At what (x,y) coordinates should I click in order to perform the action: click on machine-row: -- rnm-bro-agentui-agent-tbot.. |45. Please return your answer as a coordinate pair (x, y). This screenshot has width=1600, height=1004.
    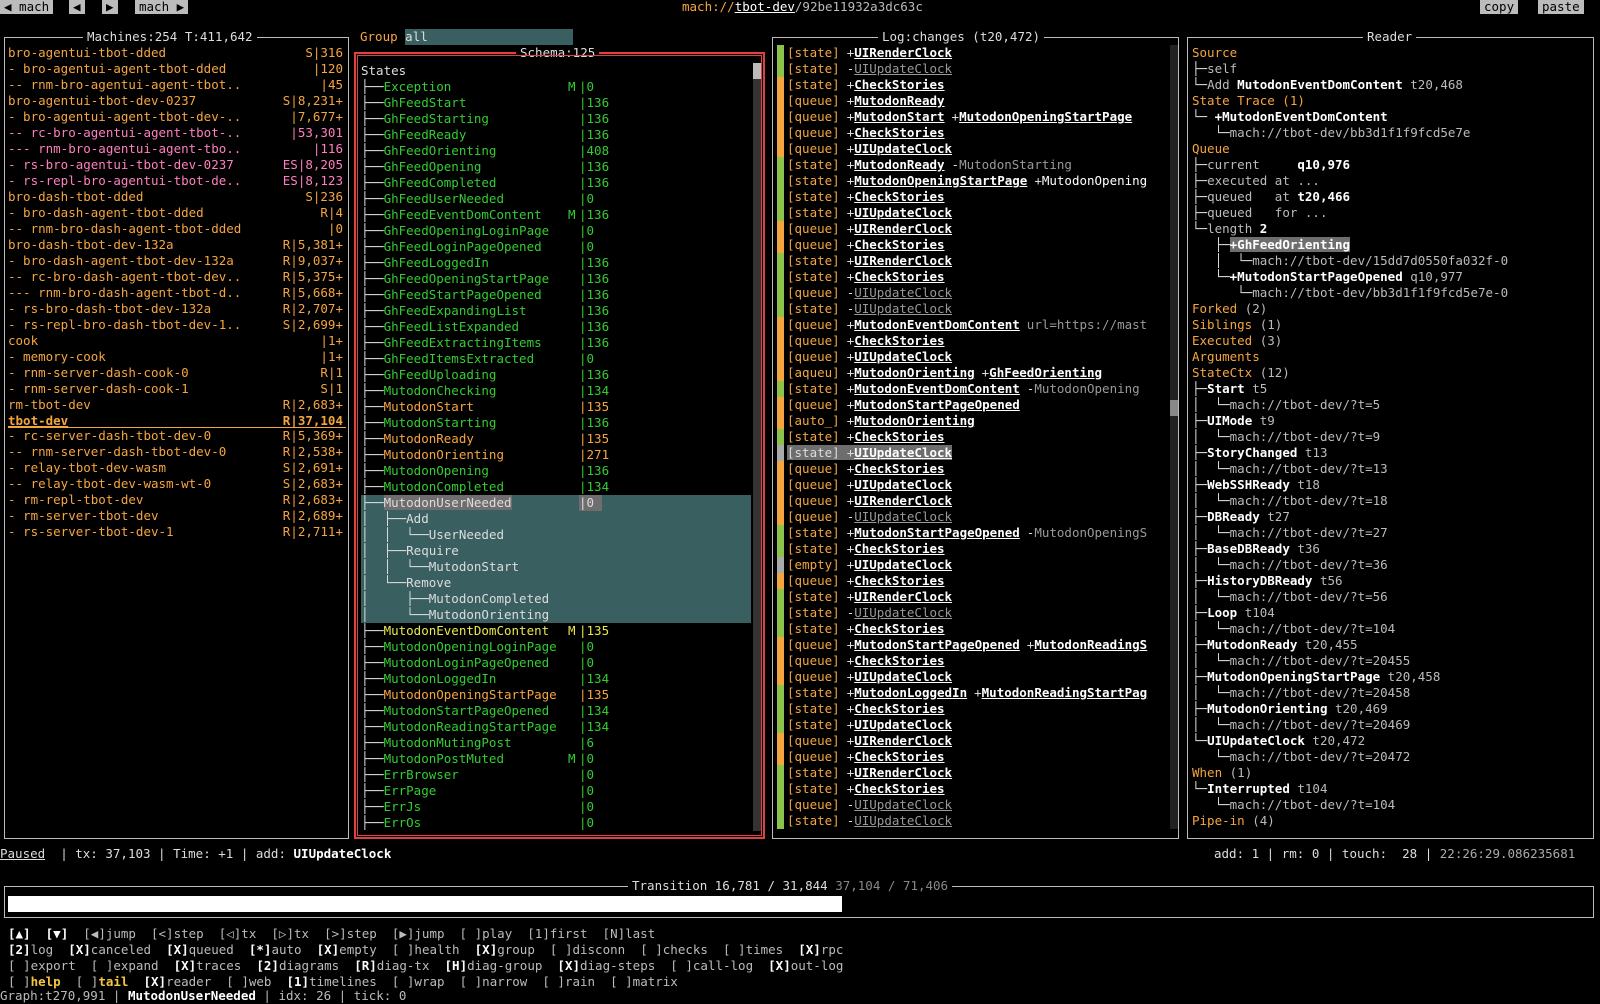
    Looking at the image, I should click on (177, 85).